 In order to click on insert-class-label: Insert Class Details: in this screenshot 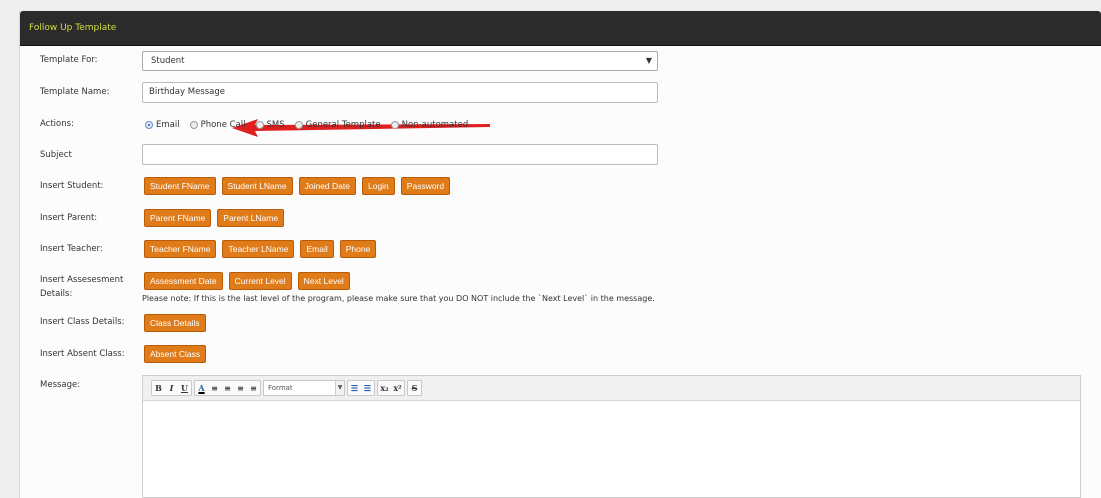, I will do `click(82, 322)`.